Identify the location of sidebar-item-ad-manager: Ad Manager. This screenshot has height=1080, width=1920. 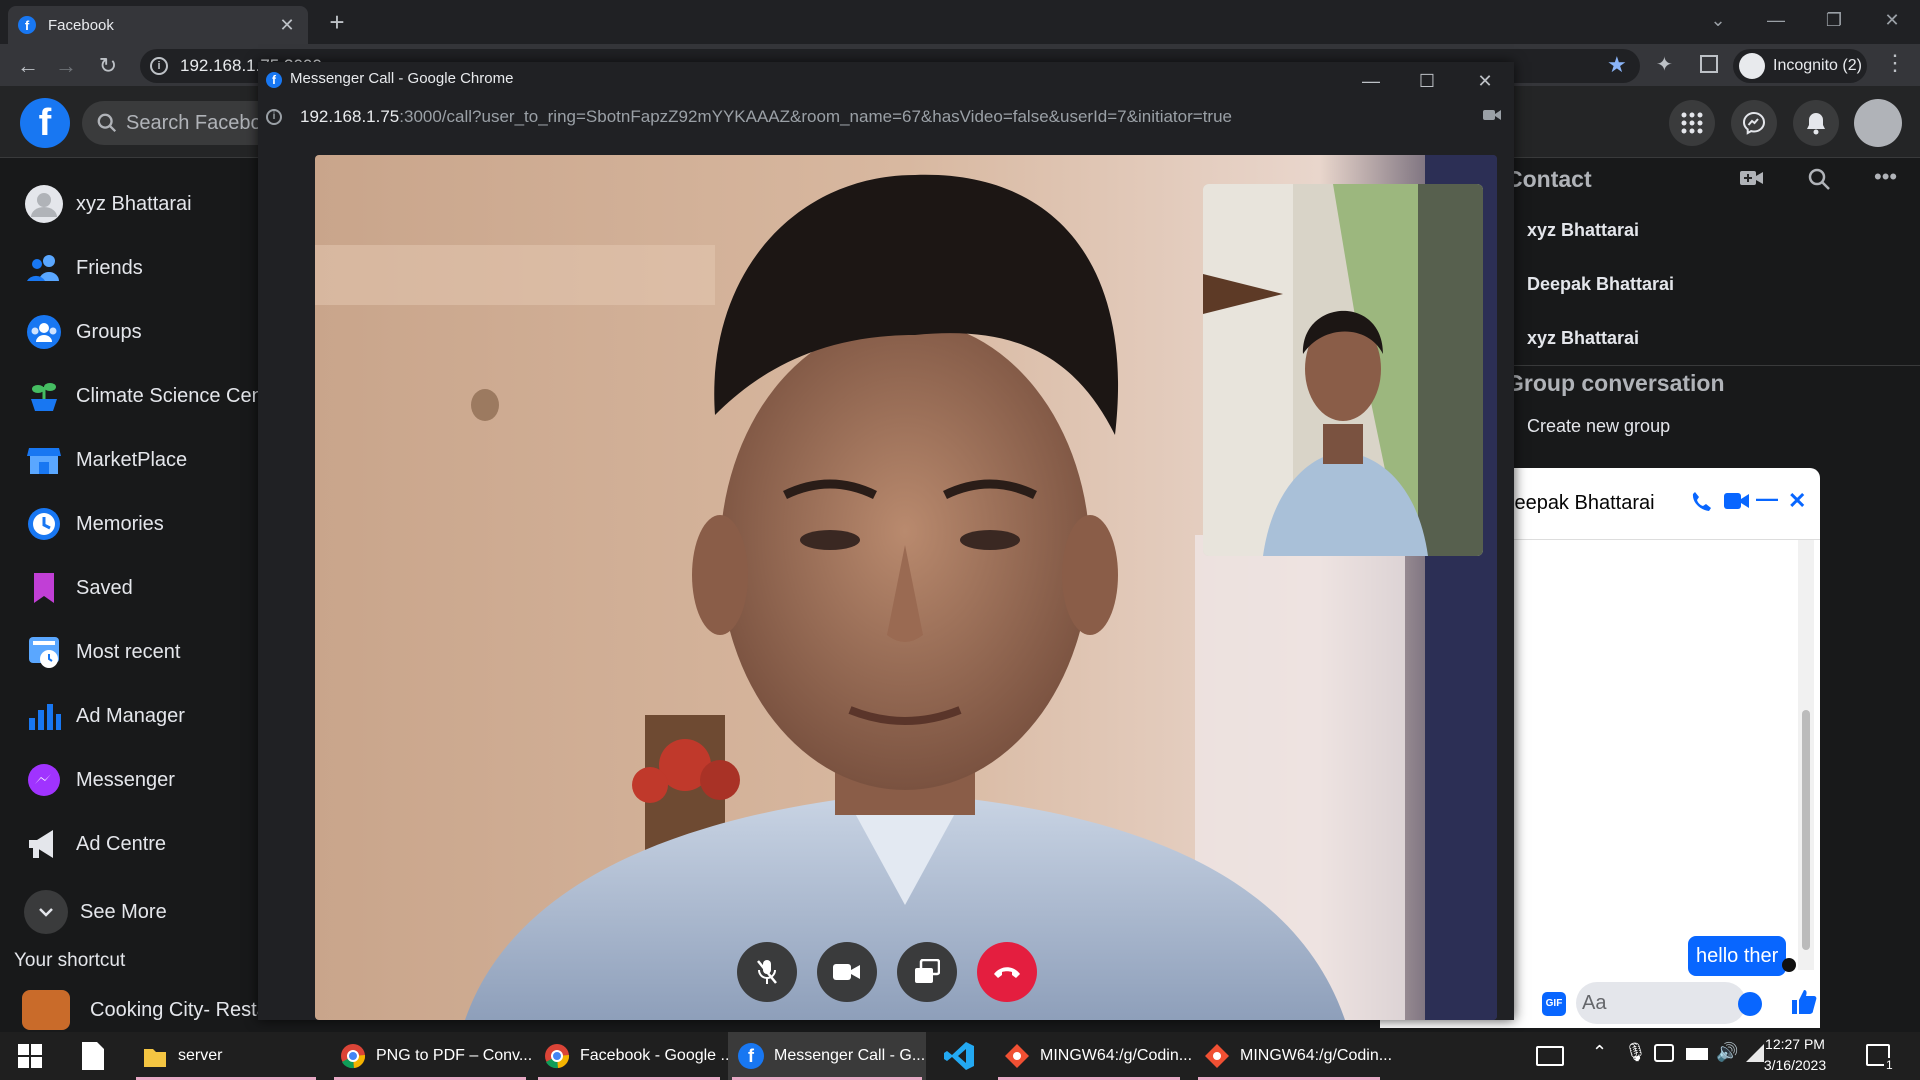
(104, 716).